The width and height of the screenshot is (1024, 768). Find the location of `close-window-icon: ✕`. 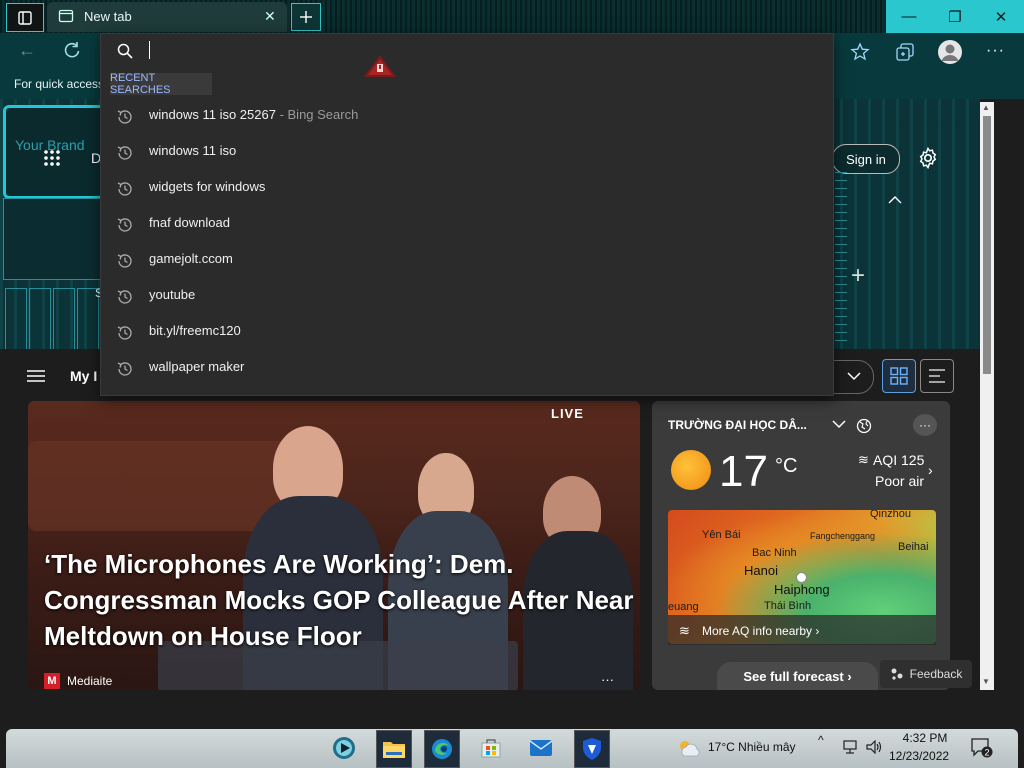

close-window-icon: ✕ is located at coordinates (1001, 16).